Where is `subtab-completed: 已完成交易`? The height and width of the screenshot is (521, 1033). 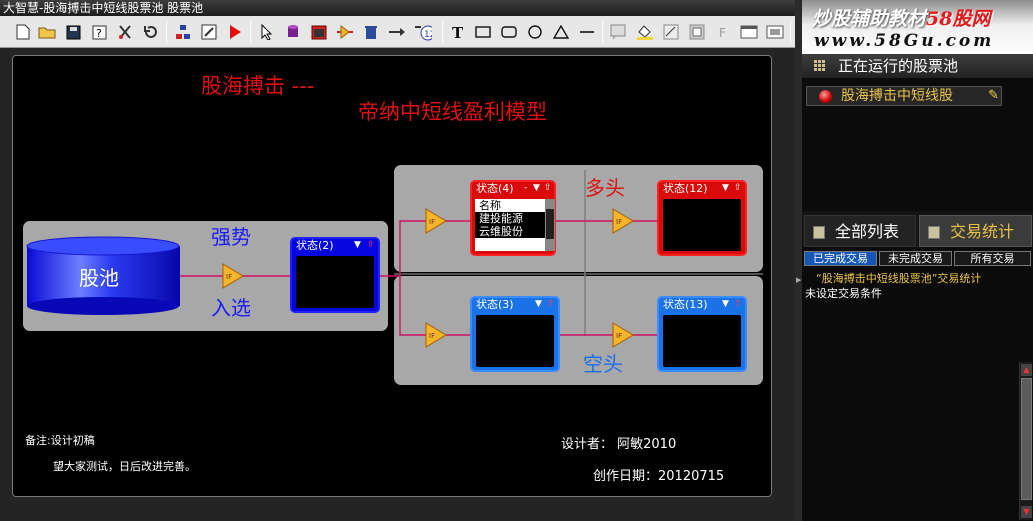
subtab-completed: 已完成交易 is located at coordinates (840, 258).